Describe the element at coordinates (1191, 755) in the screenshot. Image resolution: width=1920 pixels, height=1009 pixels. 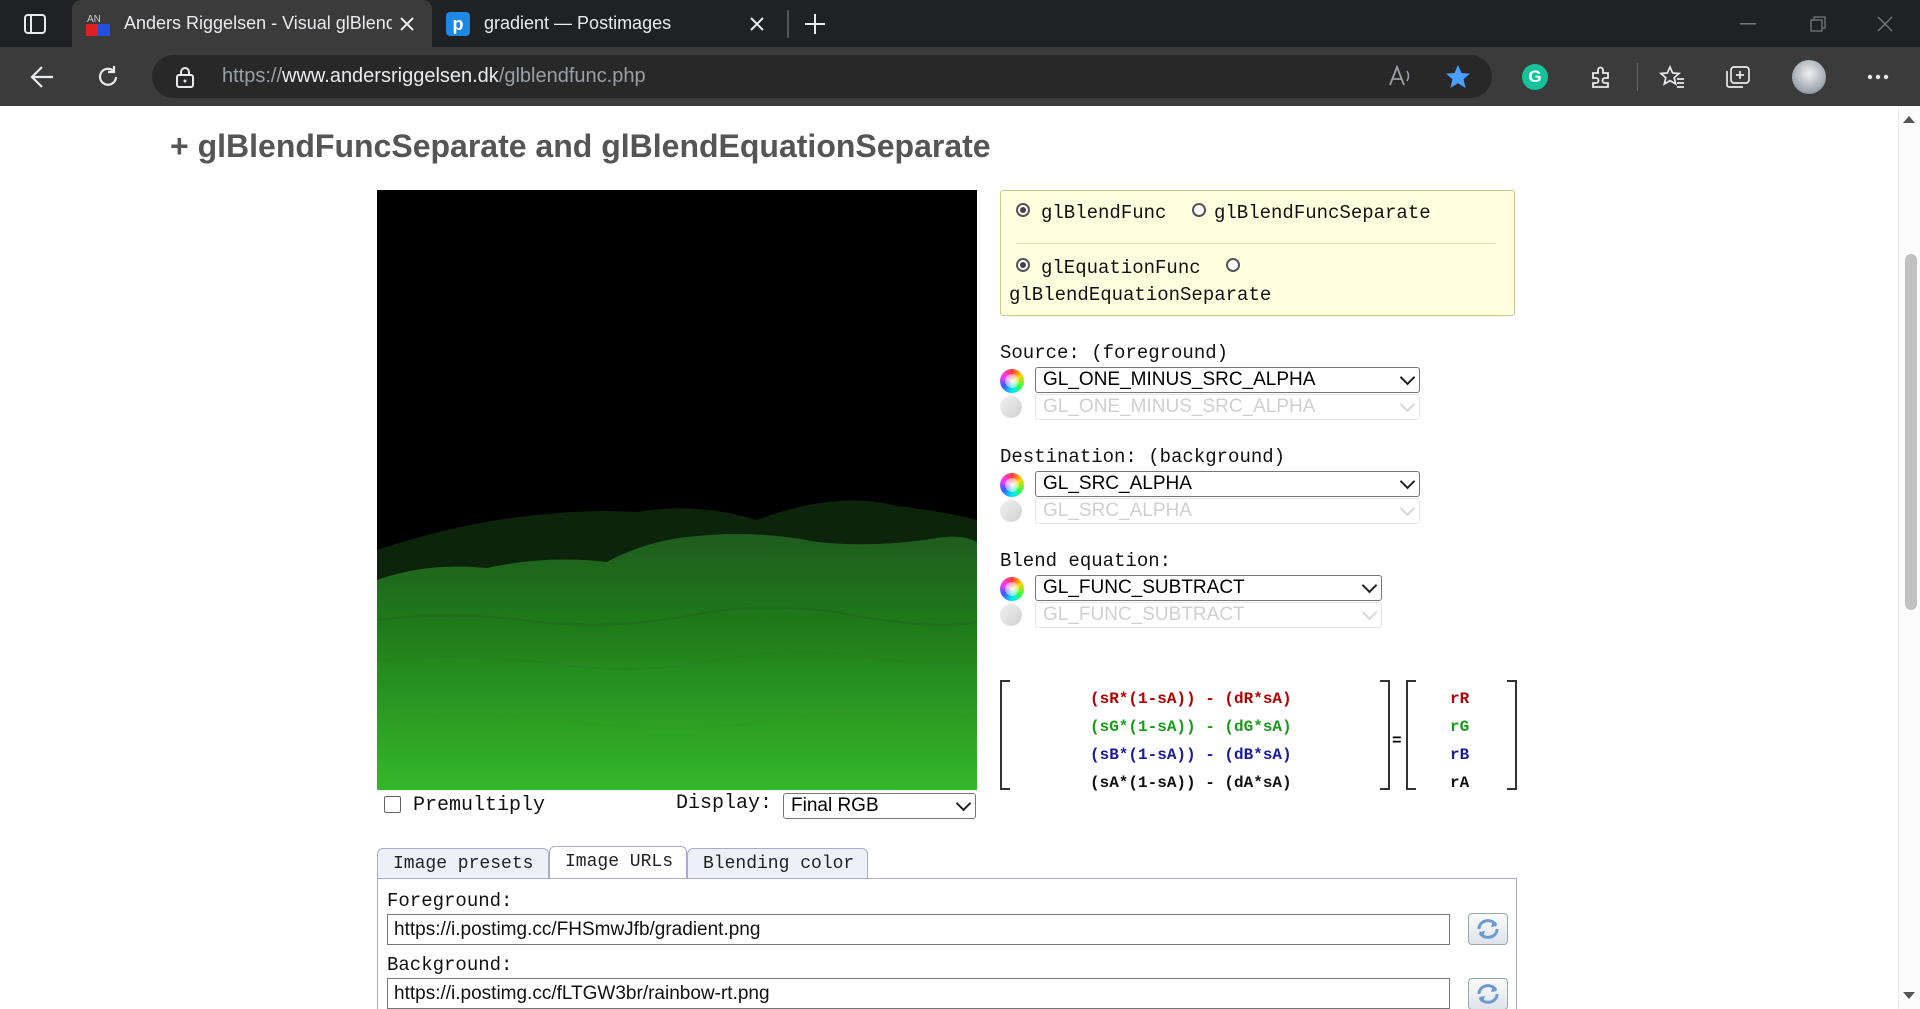
I see `formula-blue: (sB*(1-sA)) - (dB*sA)` at that location.